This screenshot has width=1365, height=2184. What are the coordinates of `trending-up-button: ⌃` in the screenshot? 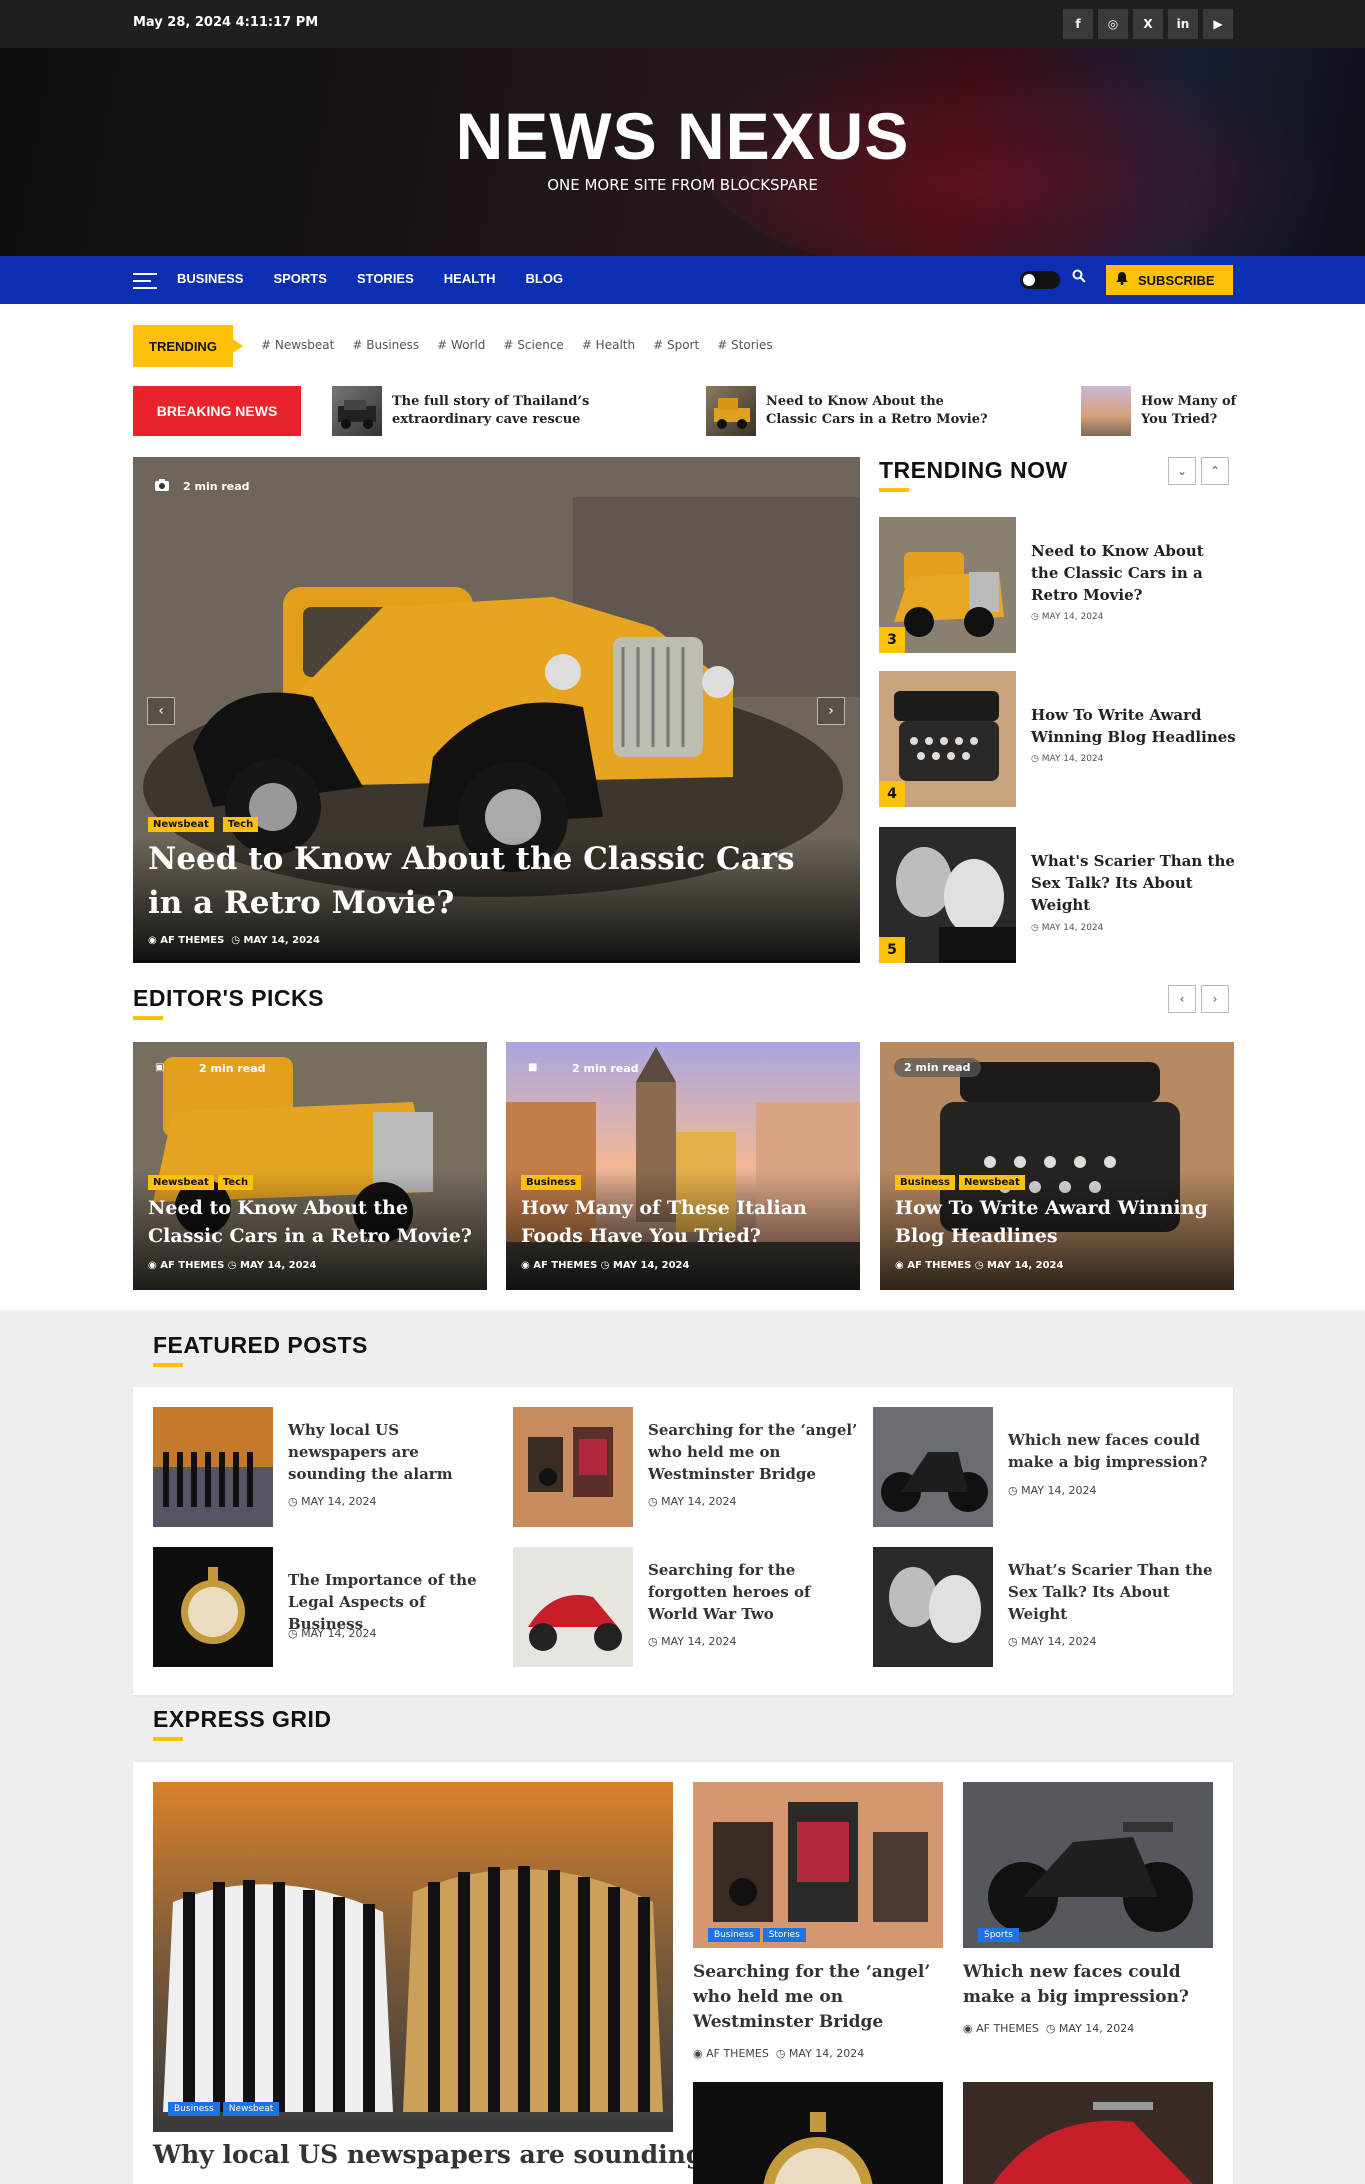 It's located at (1215, 471).